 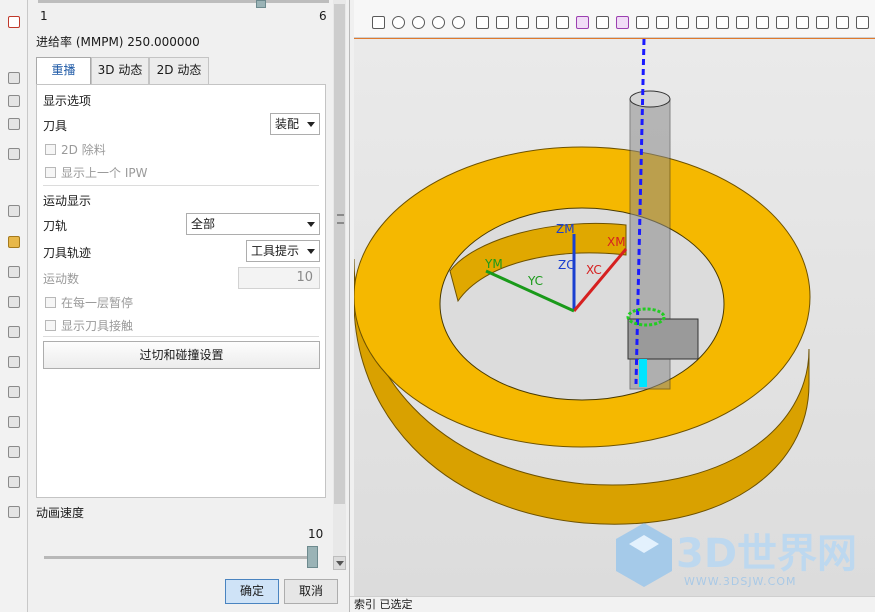 What do you see at coordinates (179, 70) in the screenshot?
I see `tab-2d-dynamic: 2D 动态` at bounding box center [179, 70].